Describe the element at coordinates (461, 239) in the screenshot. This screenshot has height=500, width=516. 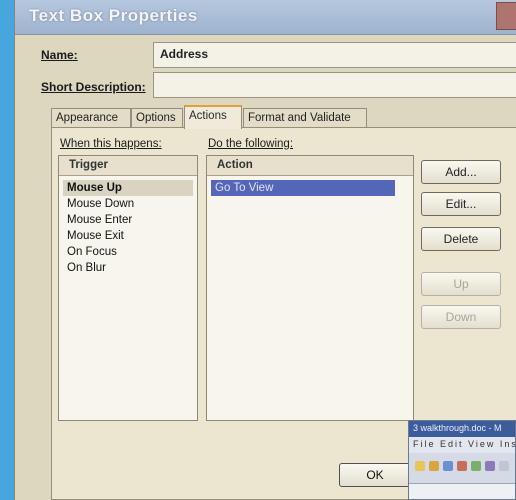
I see `delete-button: Delete` at that location.